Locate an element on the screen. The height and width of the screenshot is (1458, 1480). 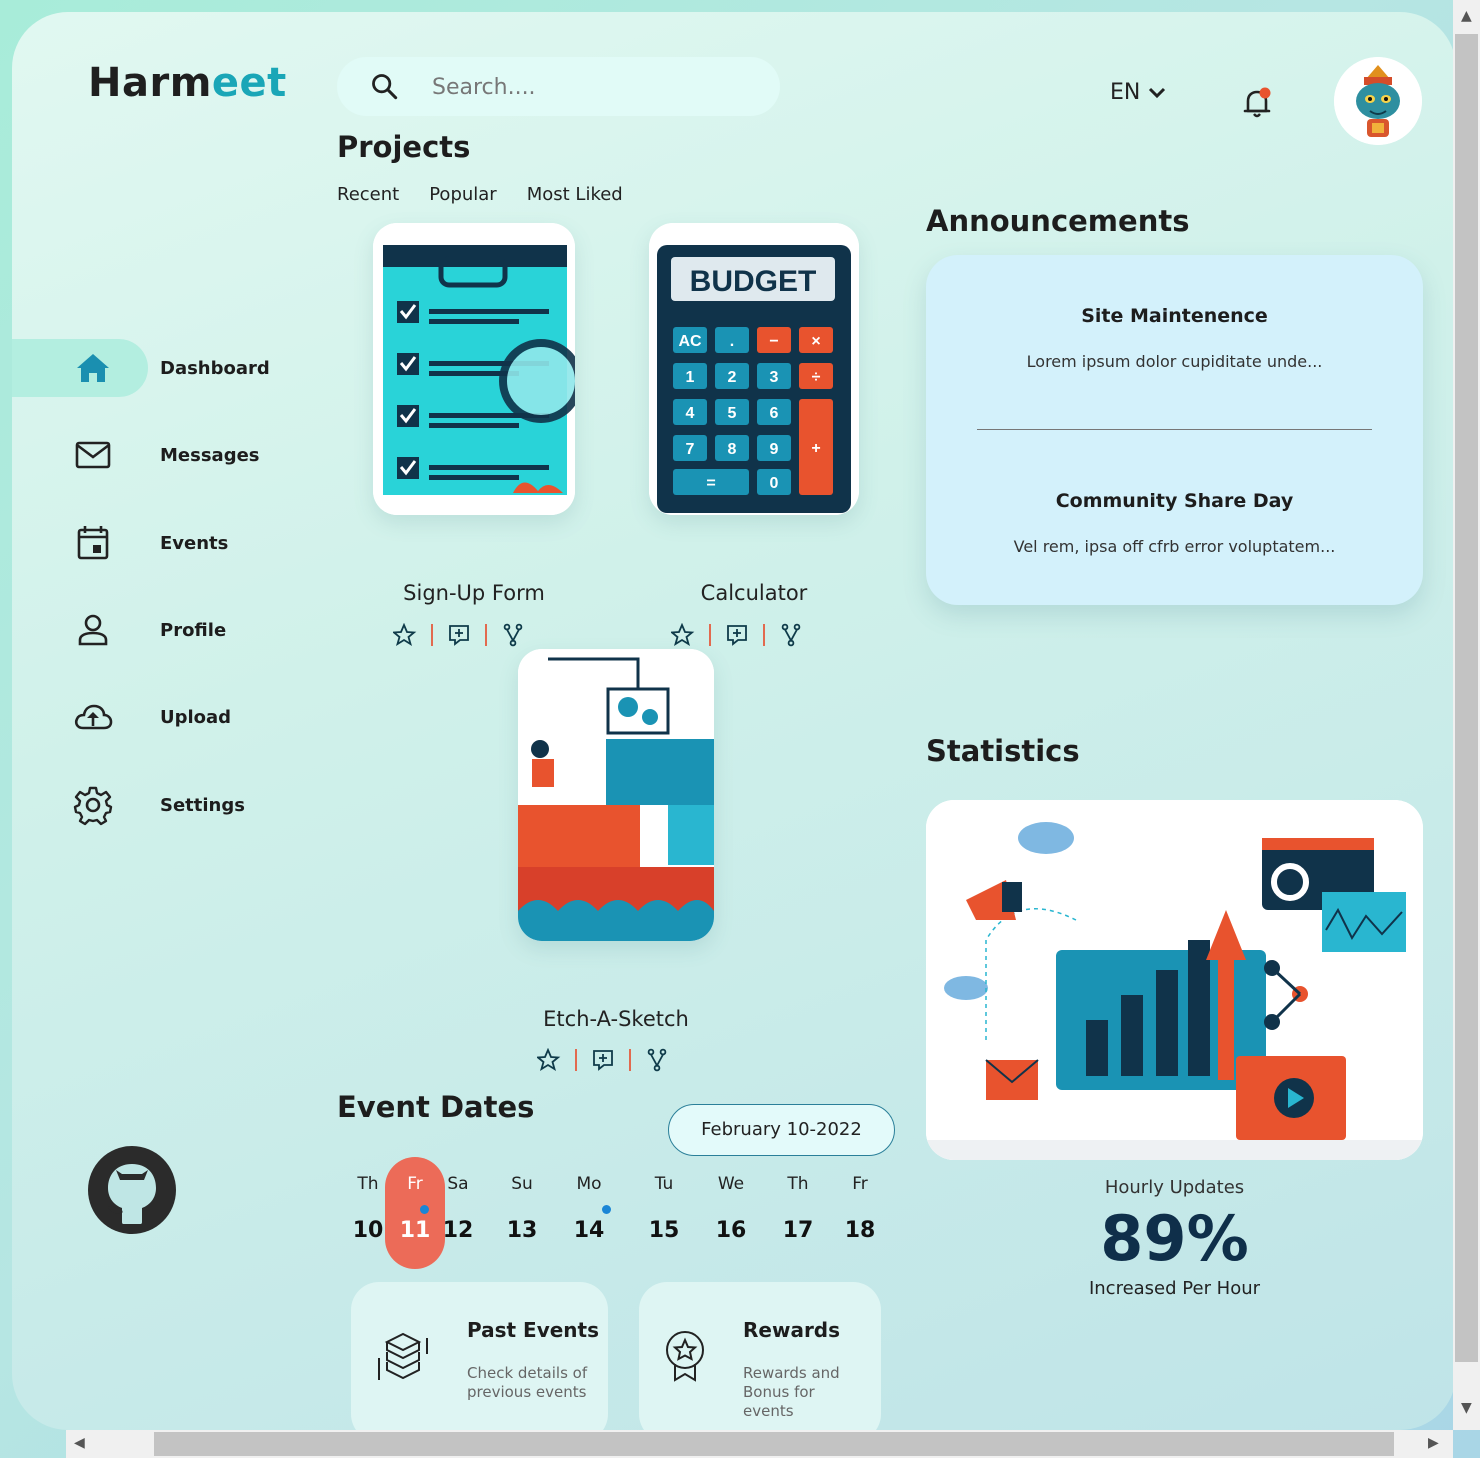
statistics-value: 89% is located at coordinates (1174, 1238).